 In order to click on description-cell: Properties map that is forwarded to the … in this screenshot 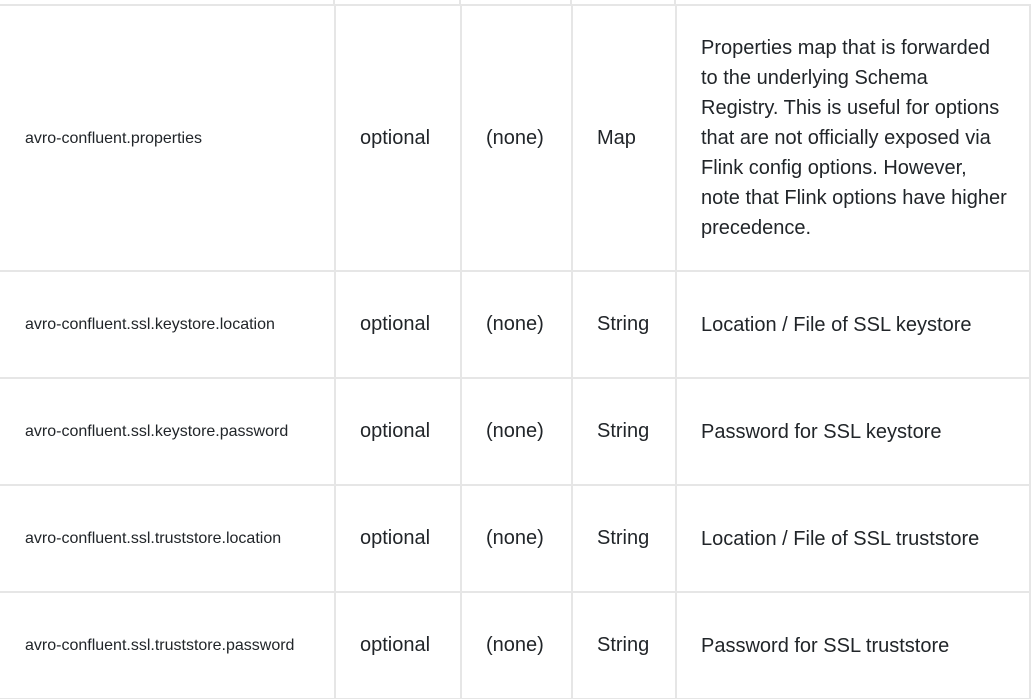, I will do `click(853, 138)`.